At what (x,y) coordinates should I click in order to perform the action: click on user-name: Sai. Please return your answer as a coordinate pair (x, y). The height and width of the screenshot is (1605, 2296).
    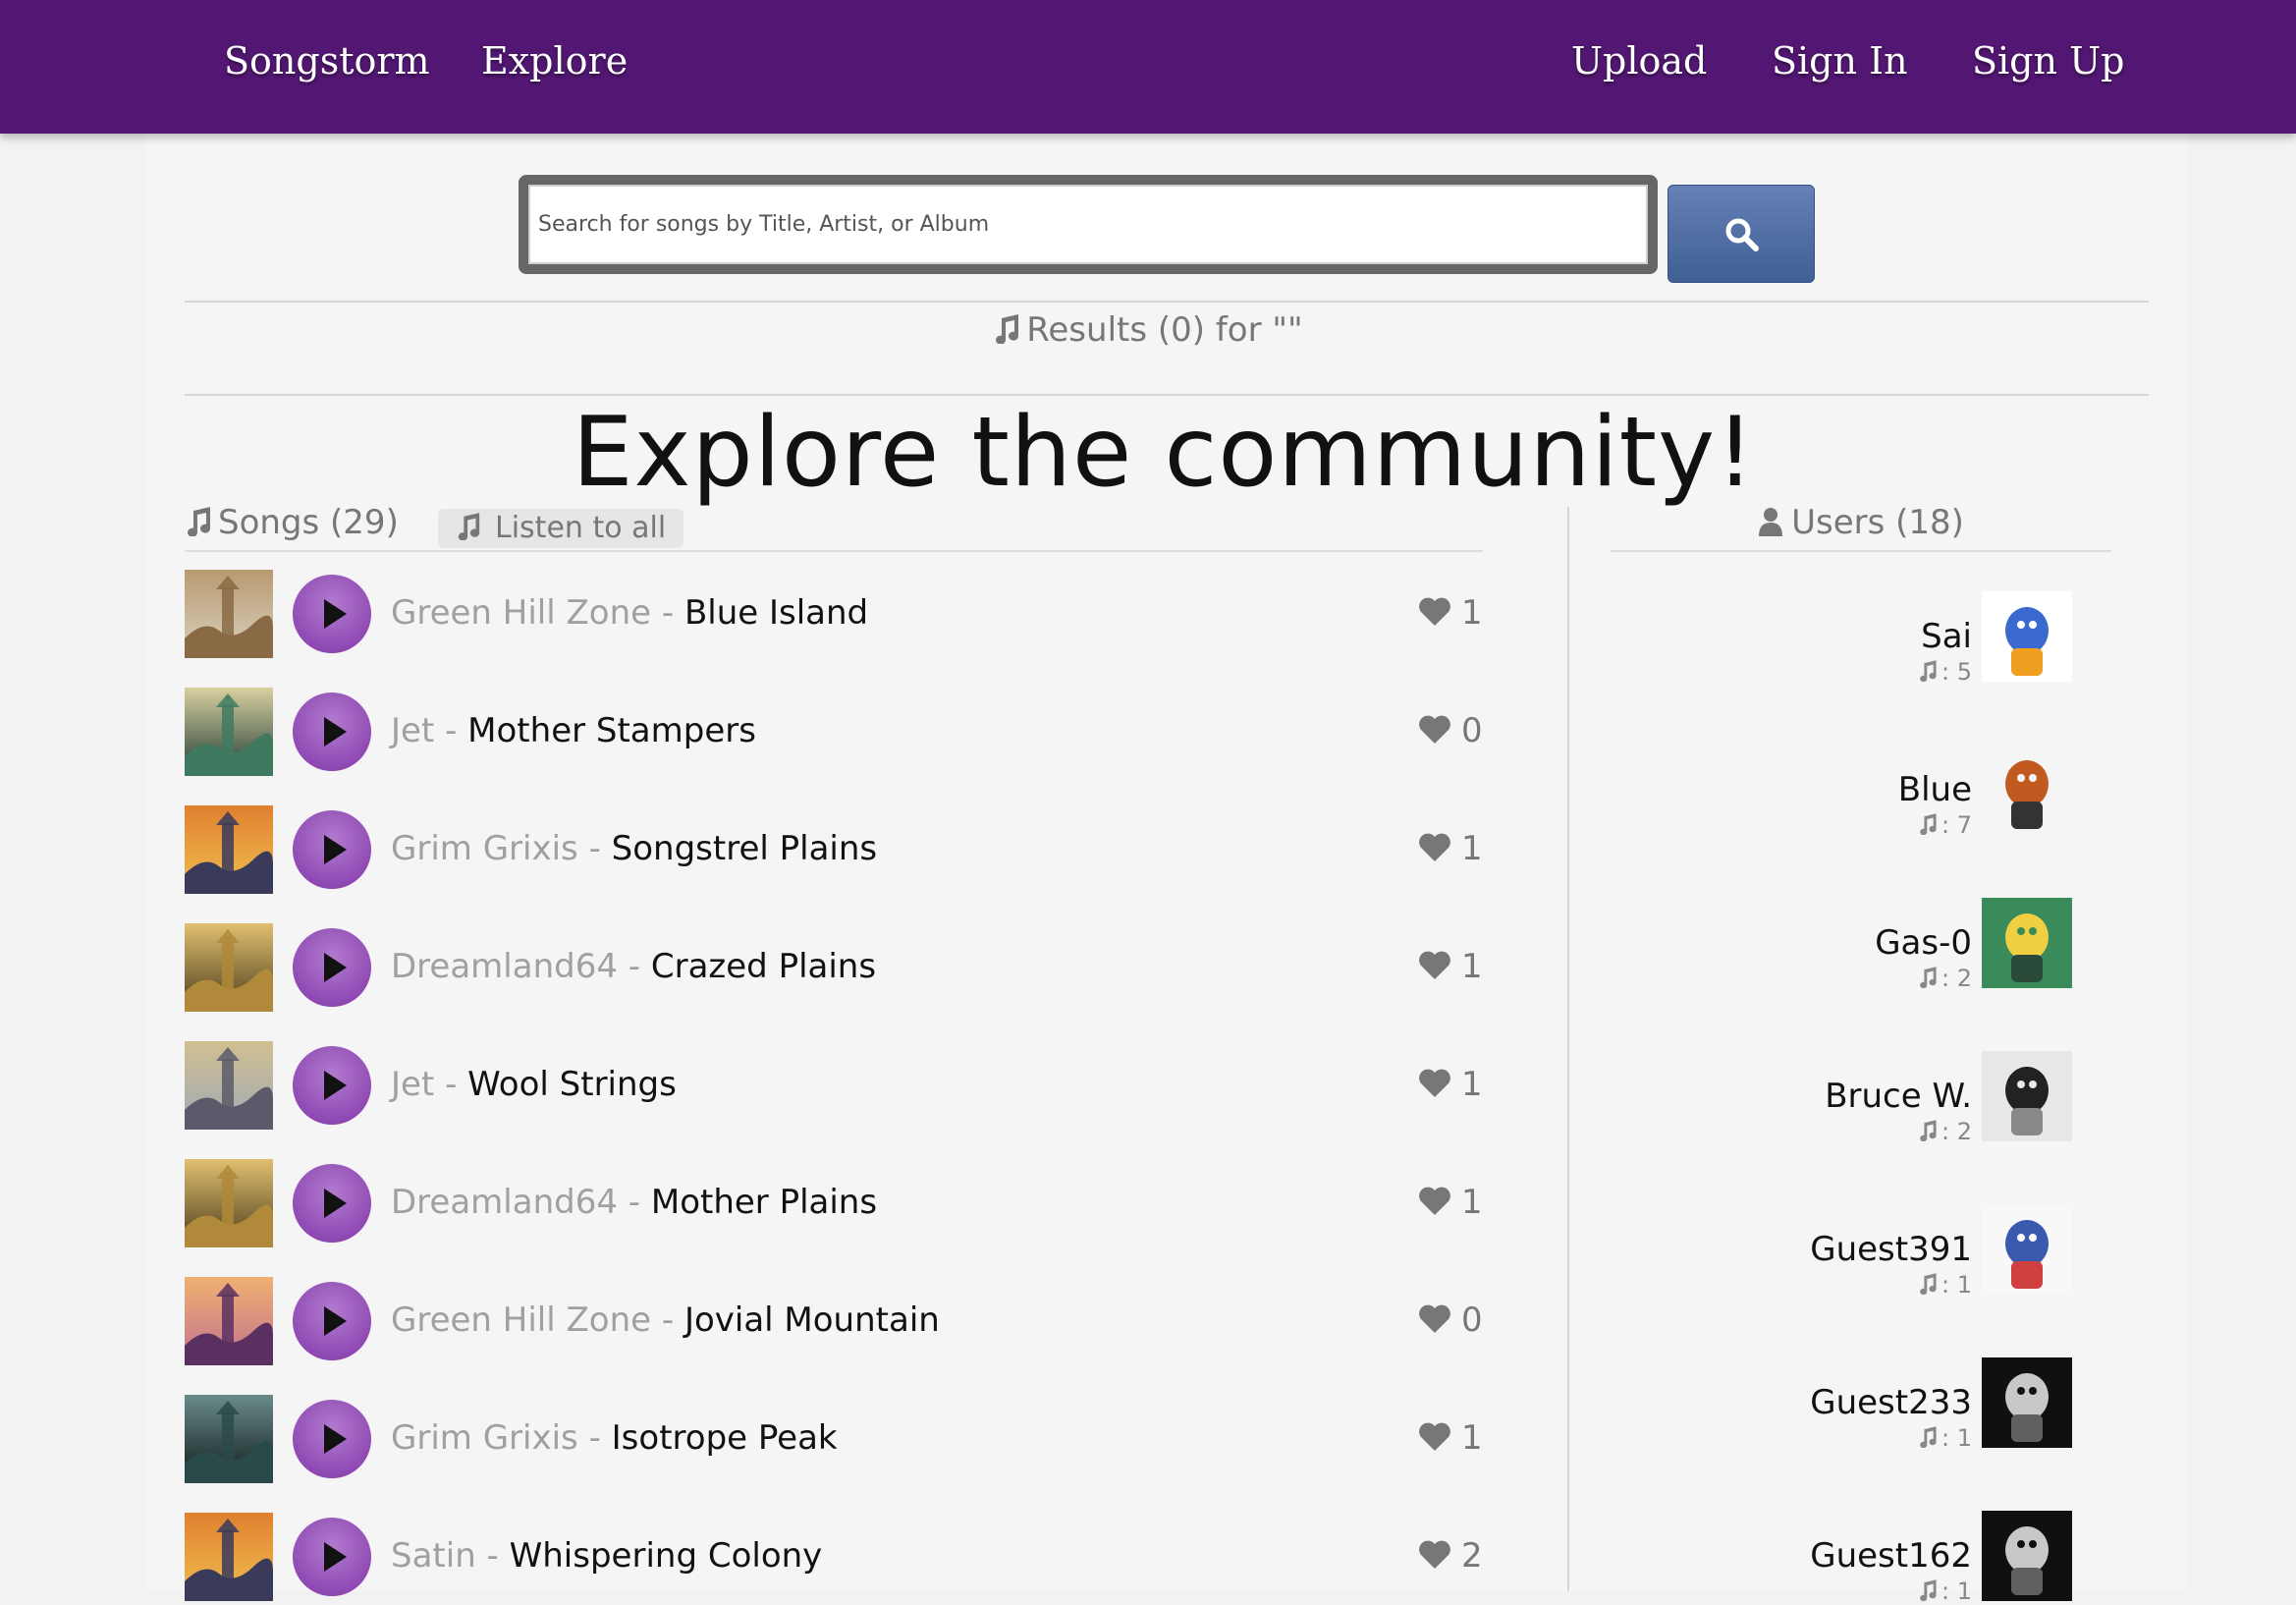
    Looking at the image, I should click on (1946, 637).